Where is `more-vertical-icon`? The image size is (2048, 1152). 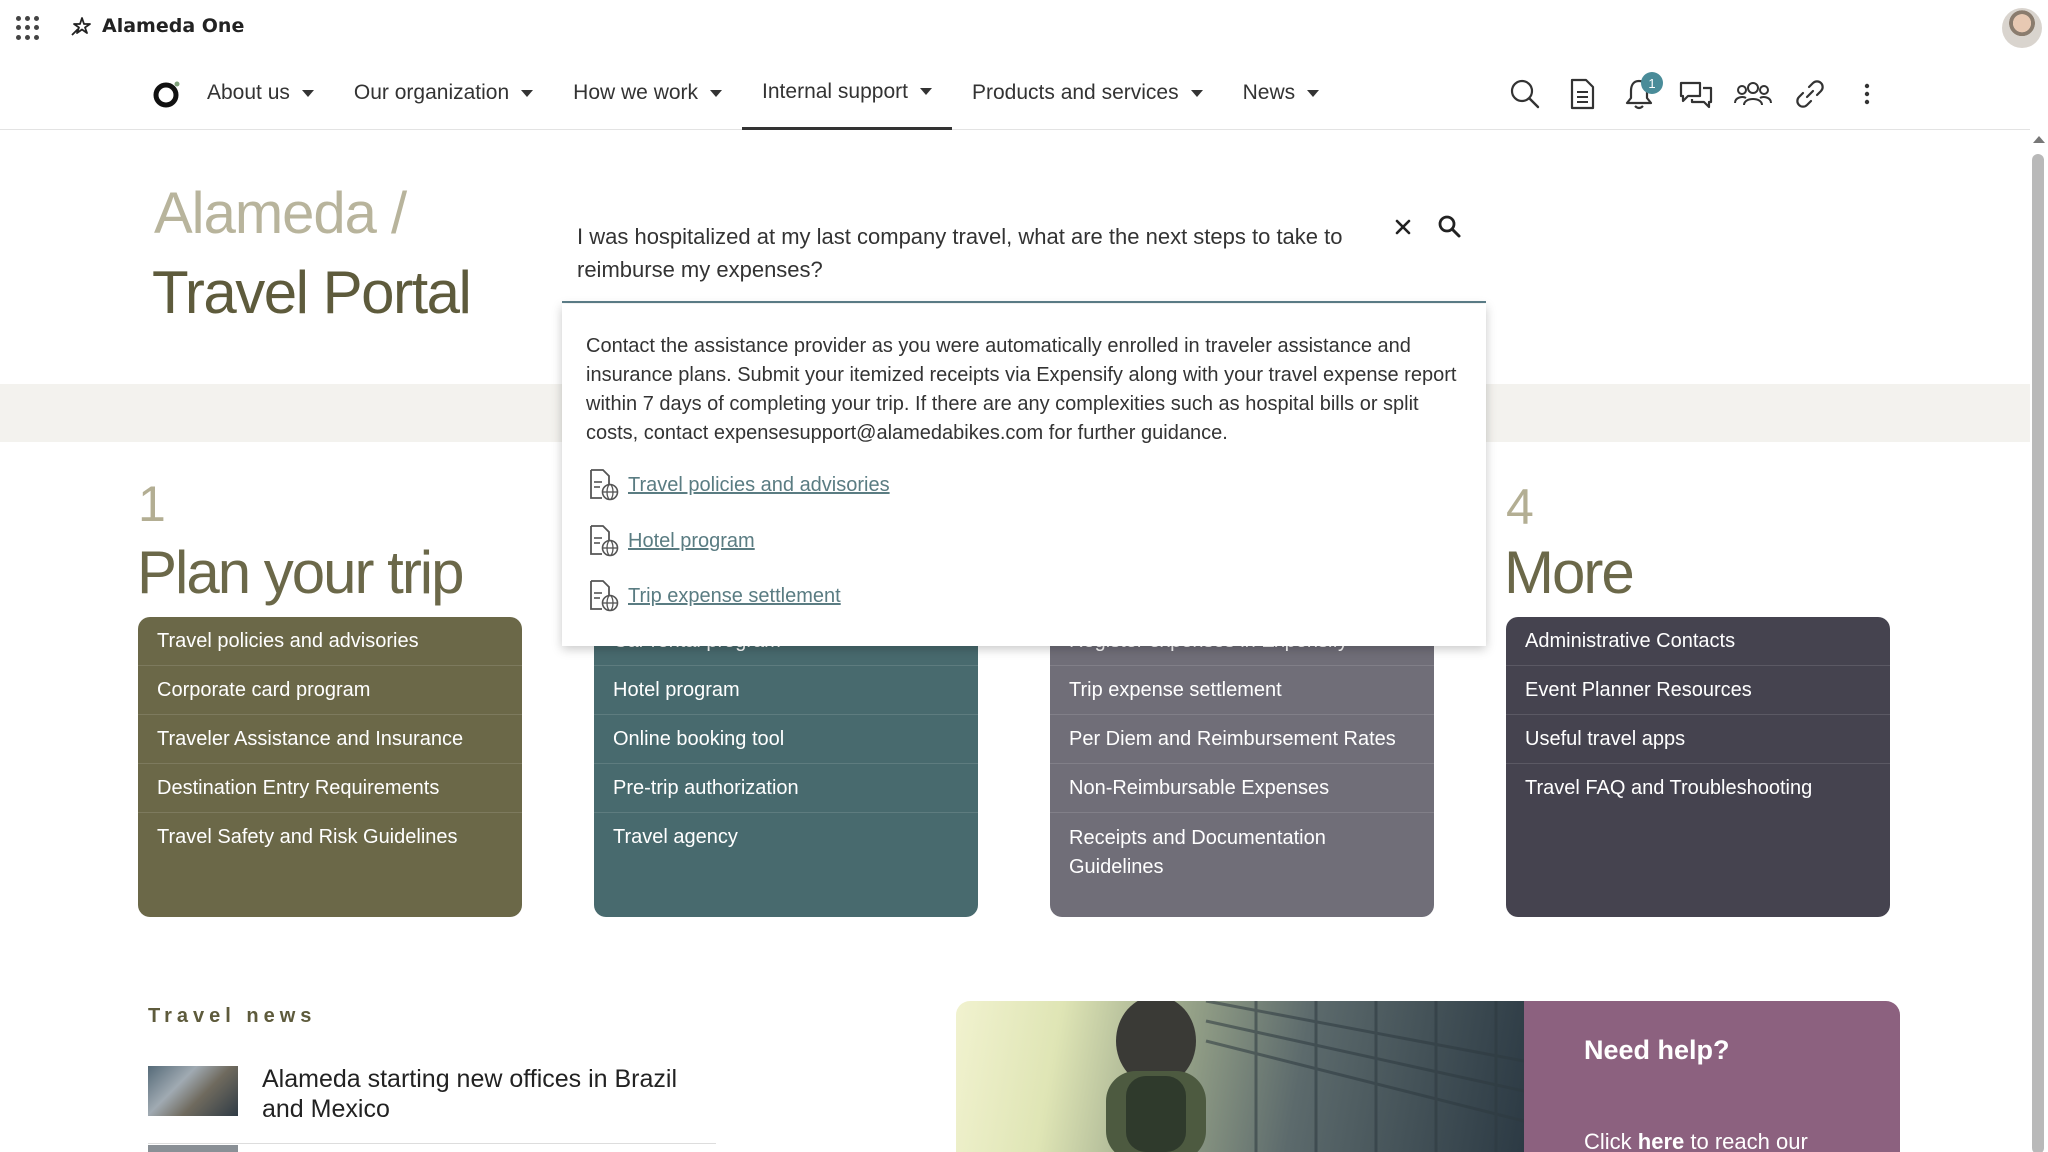
more-vertical-icon is located at coordinates (1867, 94).